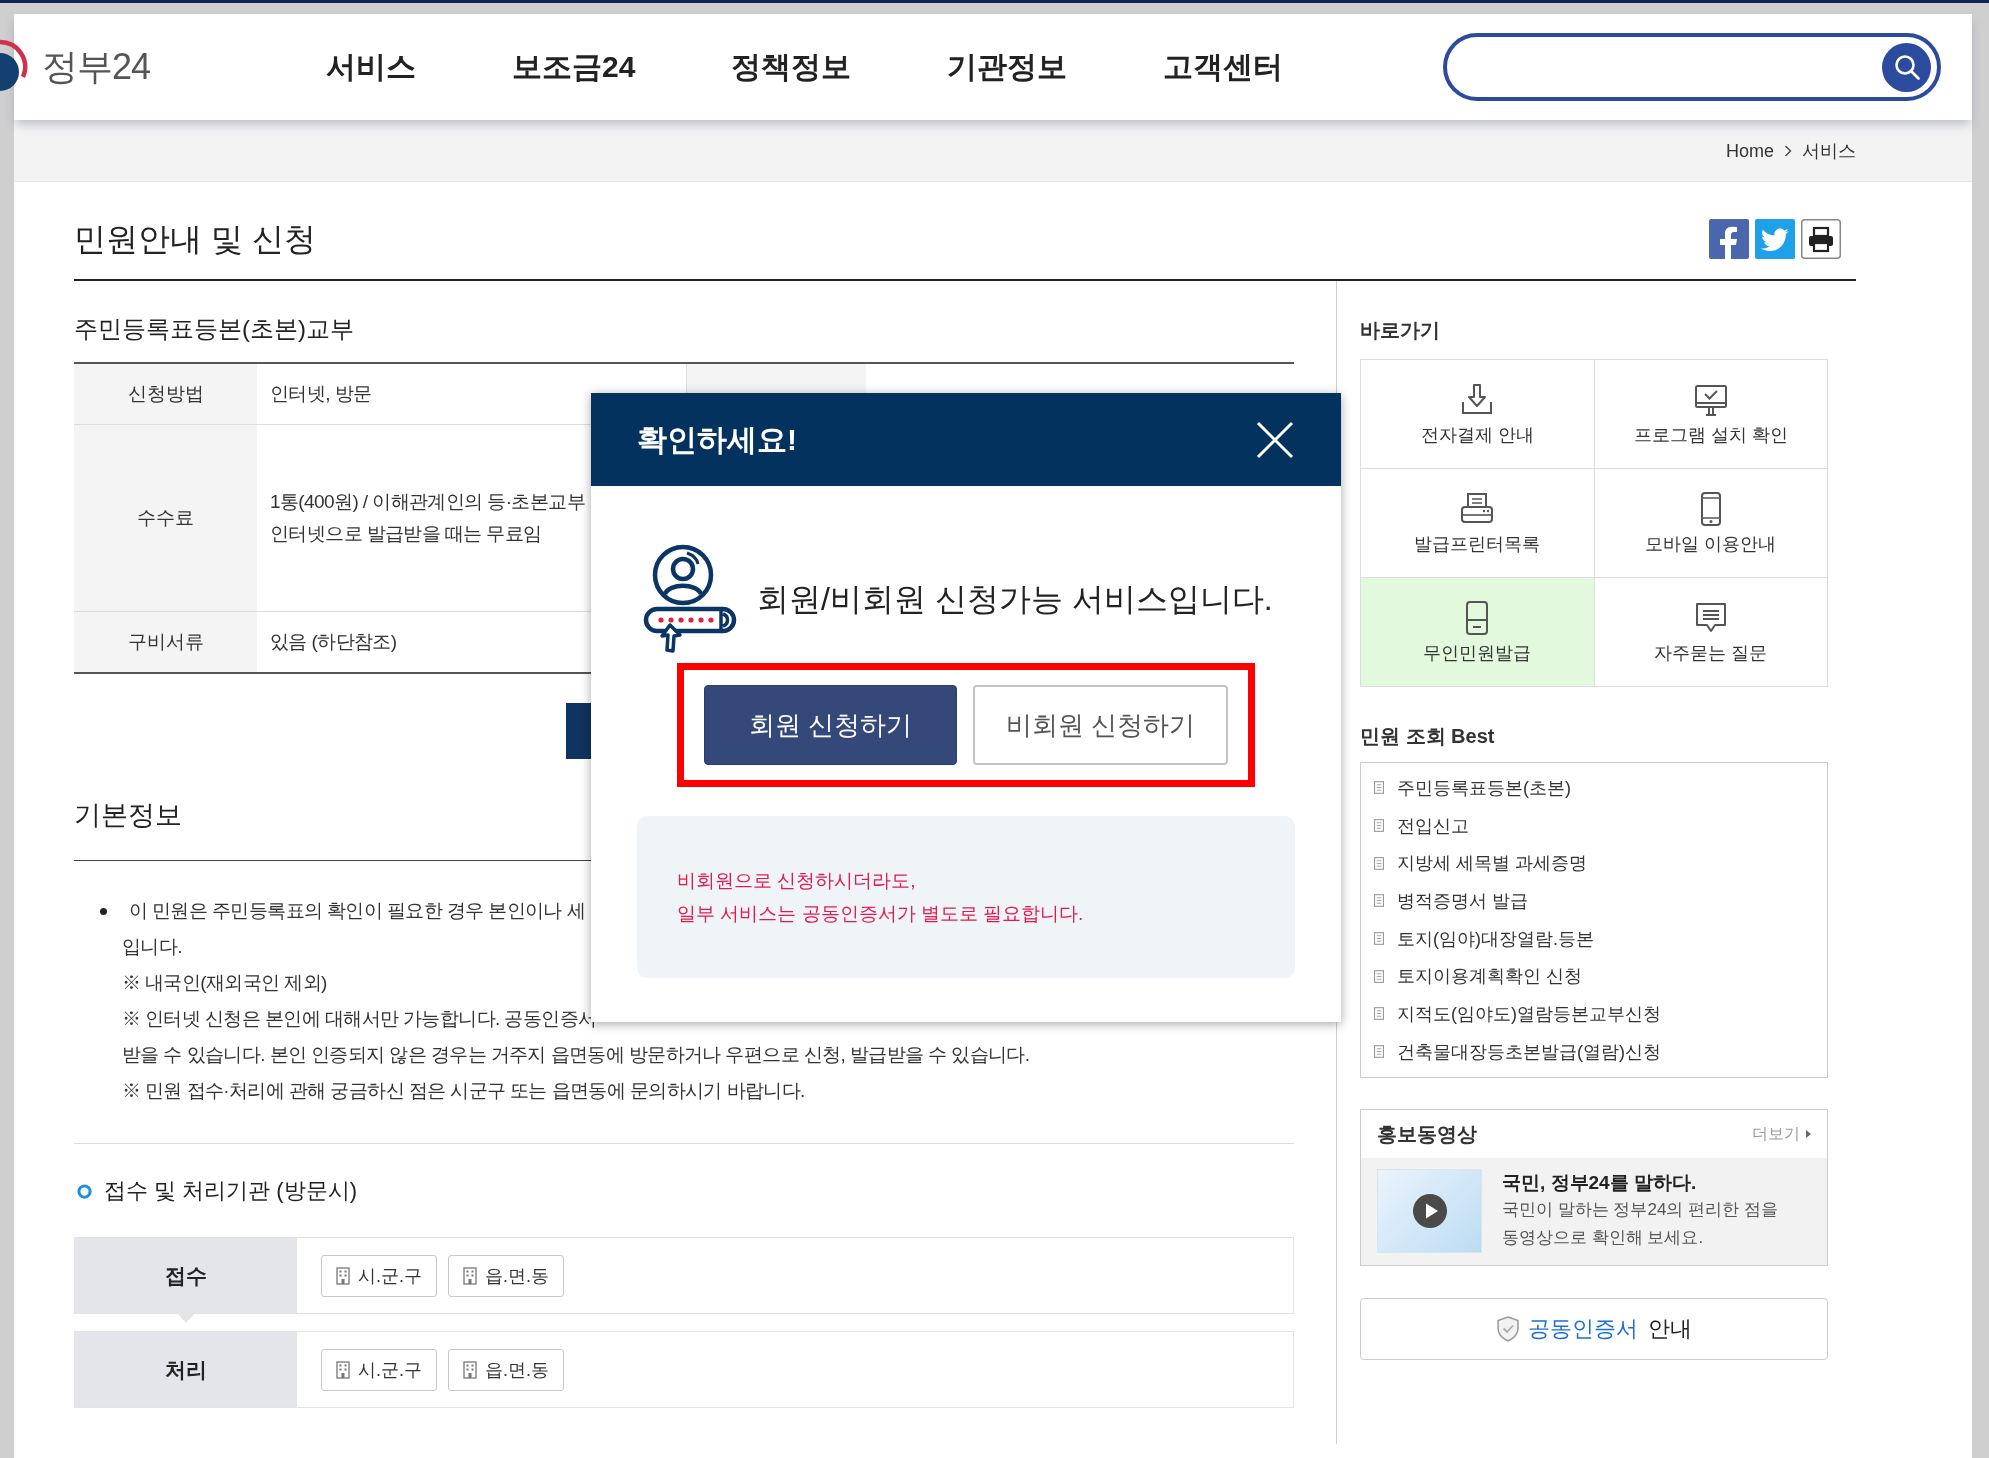  I want to click on table-label-cell: 신청방법, so click(165, 394).